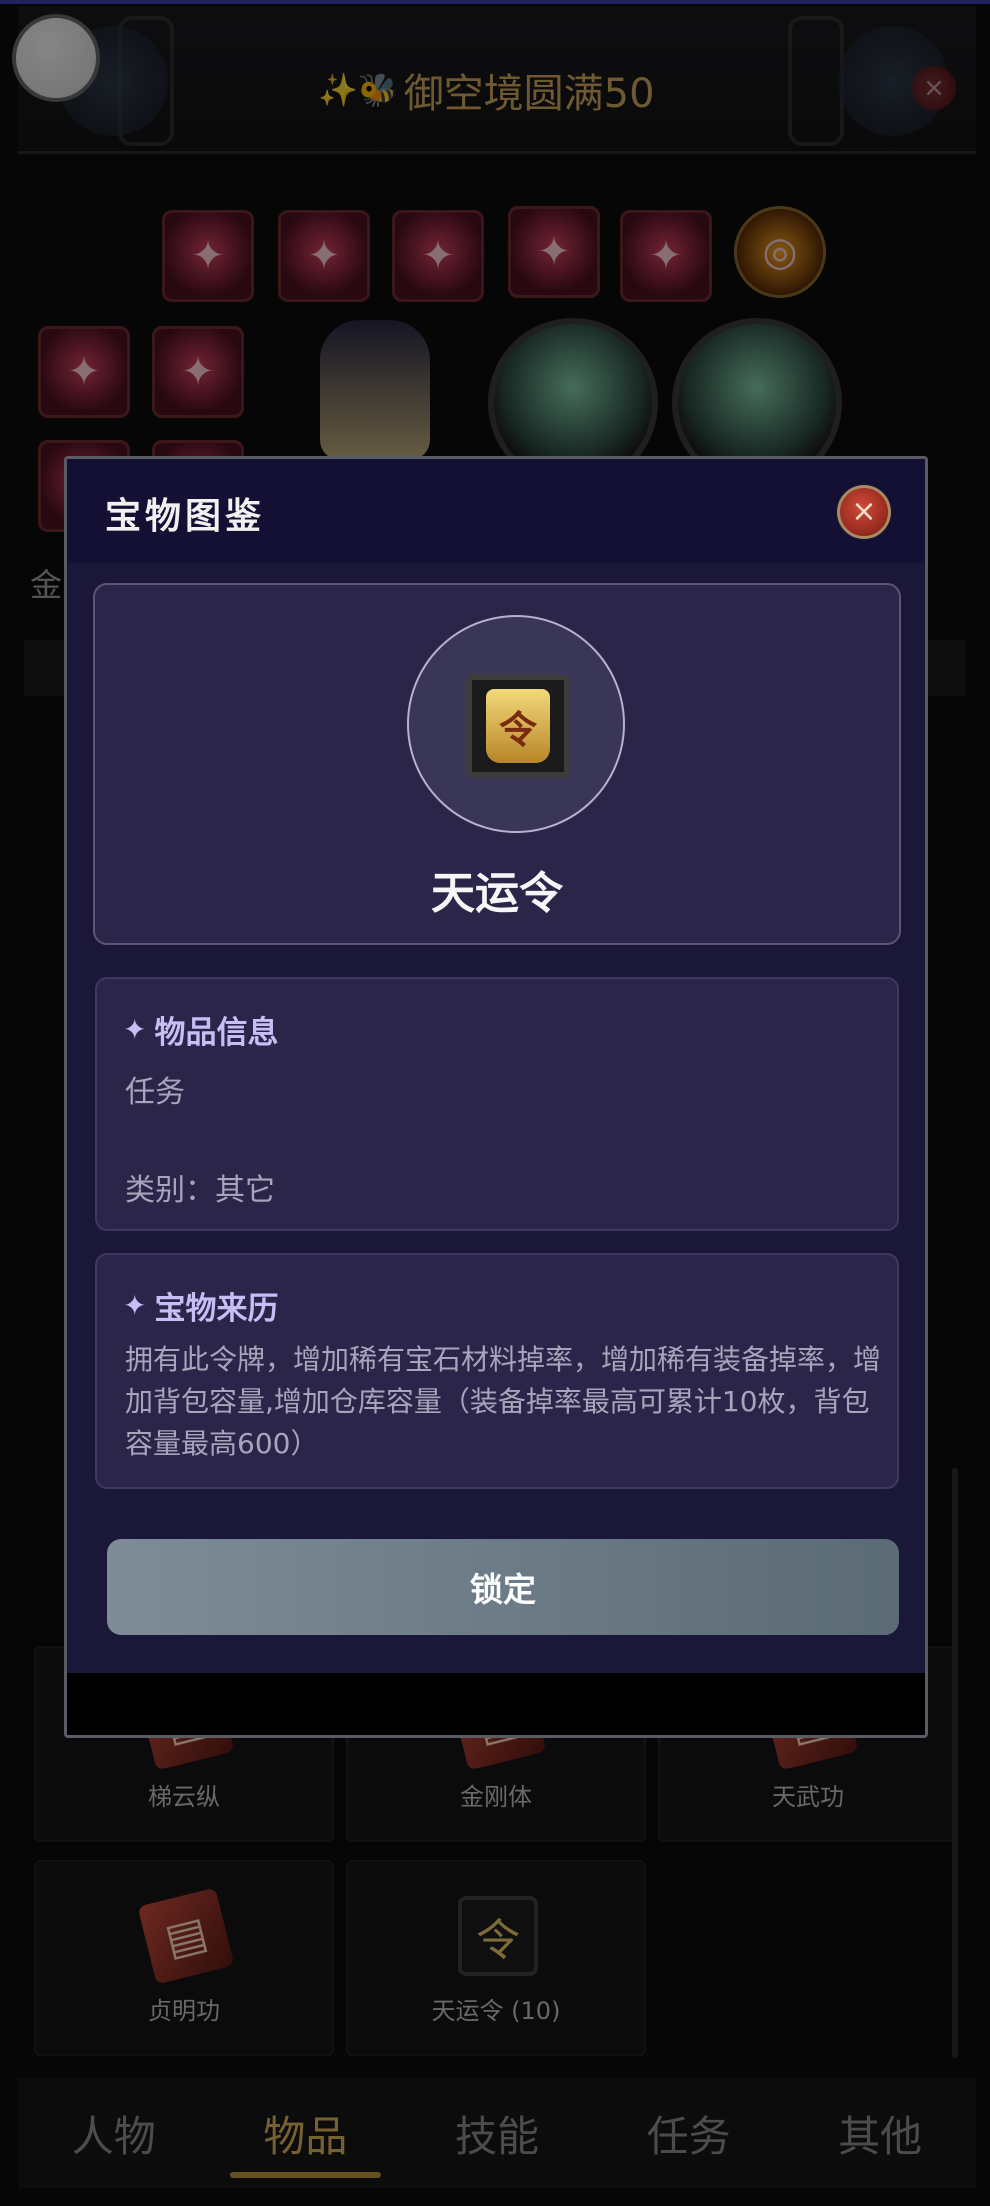 This screenshot has width=990, height=2206. Describe the element at coordinates (185, 516) in the screenshot. I see `modal-title: 宝物图鉴` at that location.